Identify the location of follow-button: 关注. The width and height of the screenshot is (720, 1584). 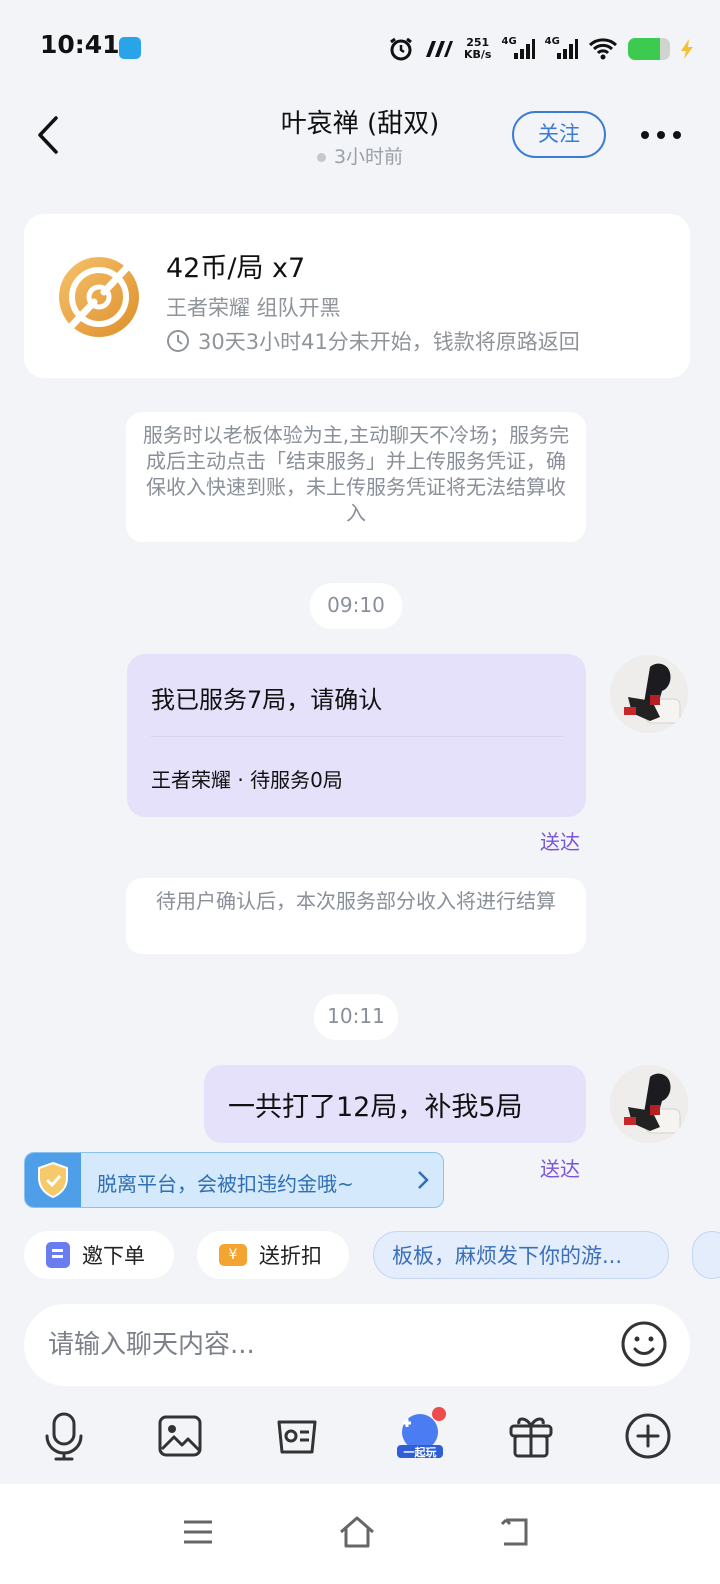
(559, 134).